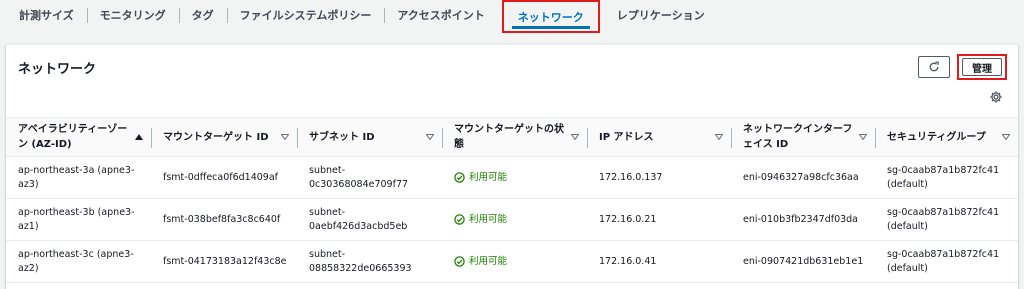 The image size is (1024, 289). Describe the element at coordinates (225, 261) in the screenshot. I see `cell-mount-target-id: fsmt-04173183a12f43c8e` at that location.